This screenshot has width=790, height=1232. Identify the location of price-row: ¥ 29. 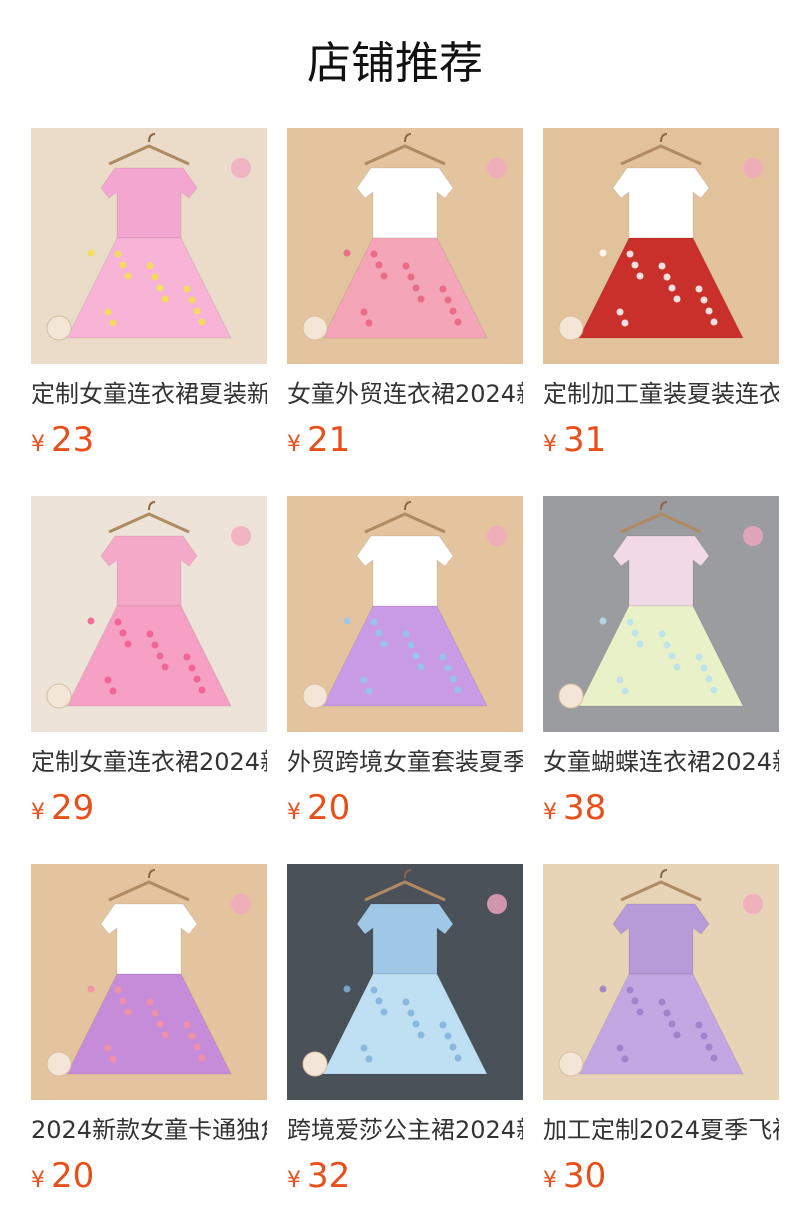
(149, 808).